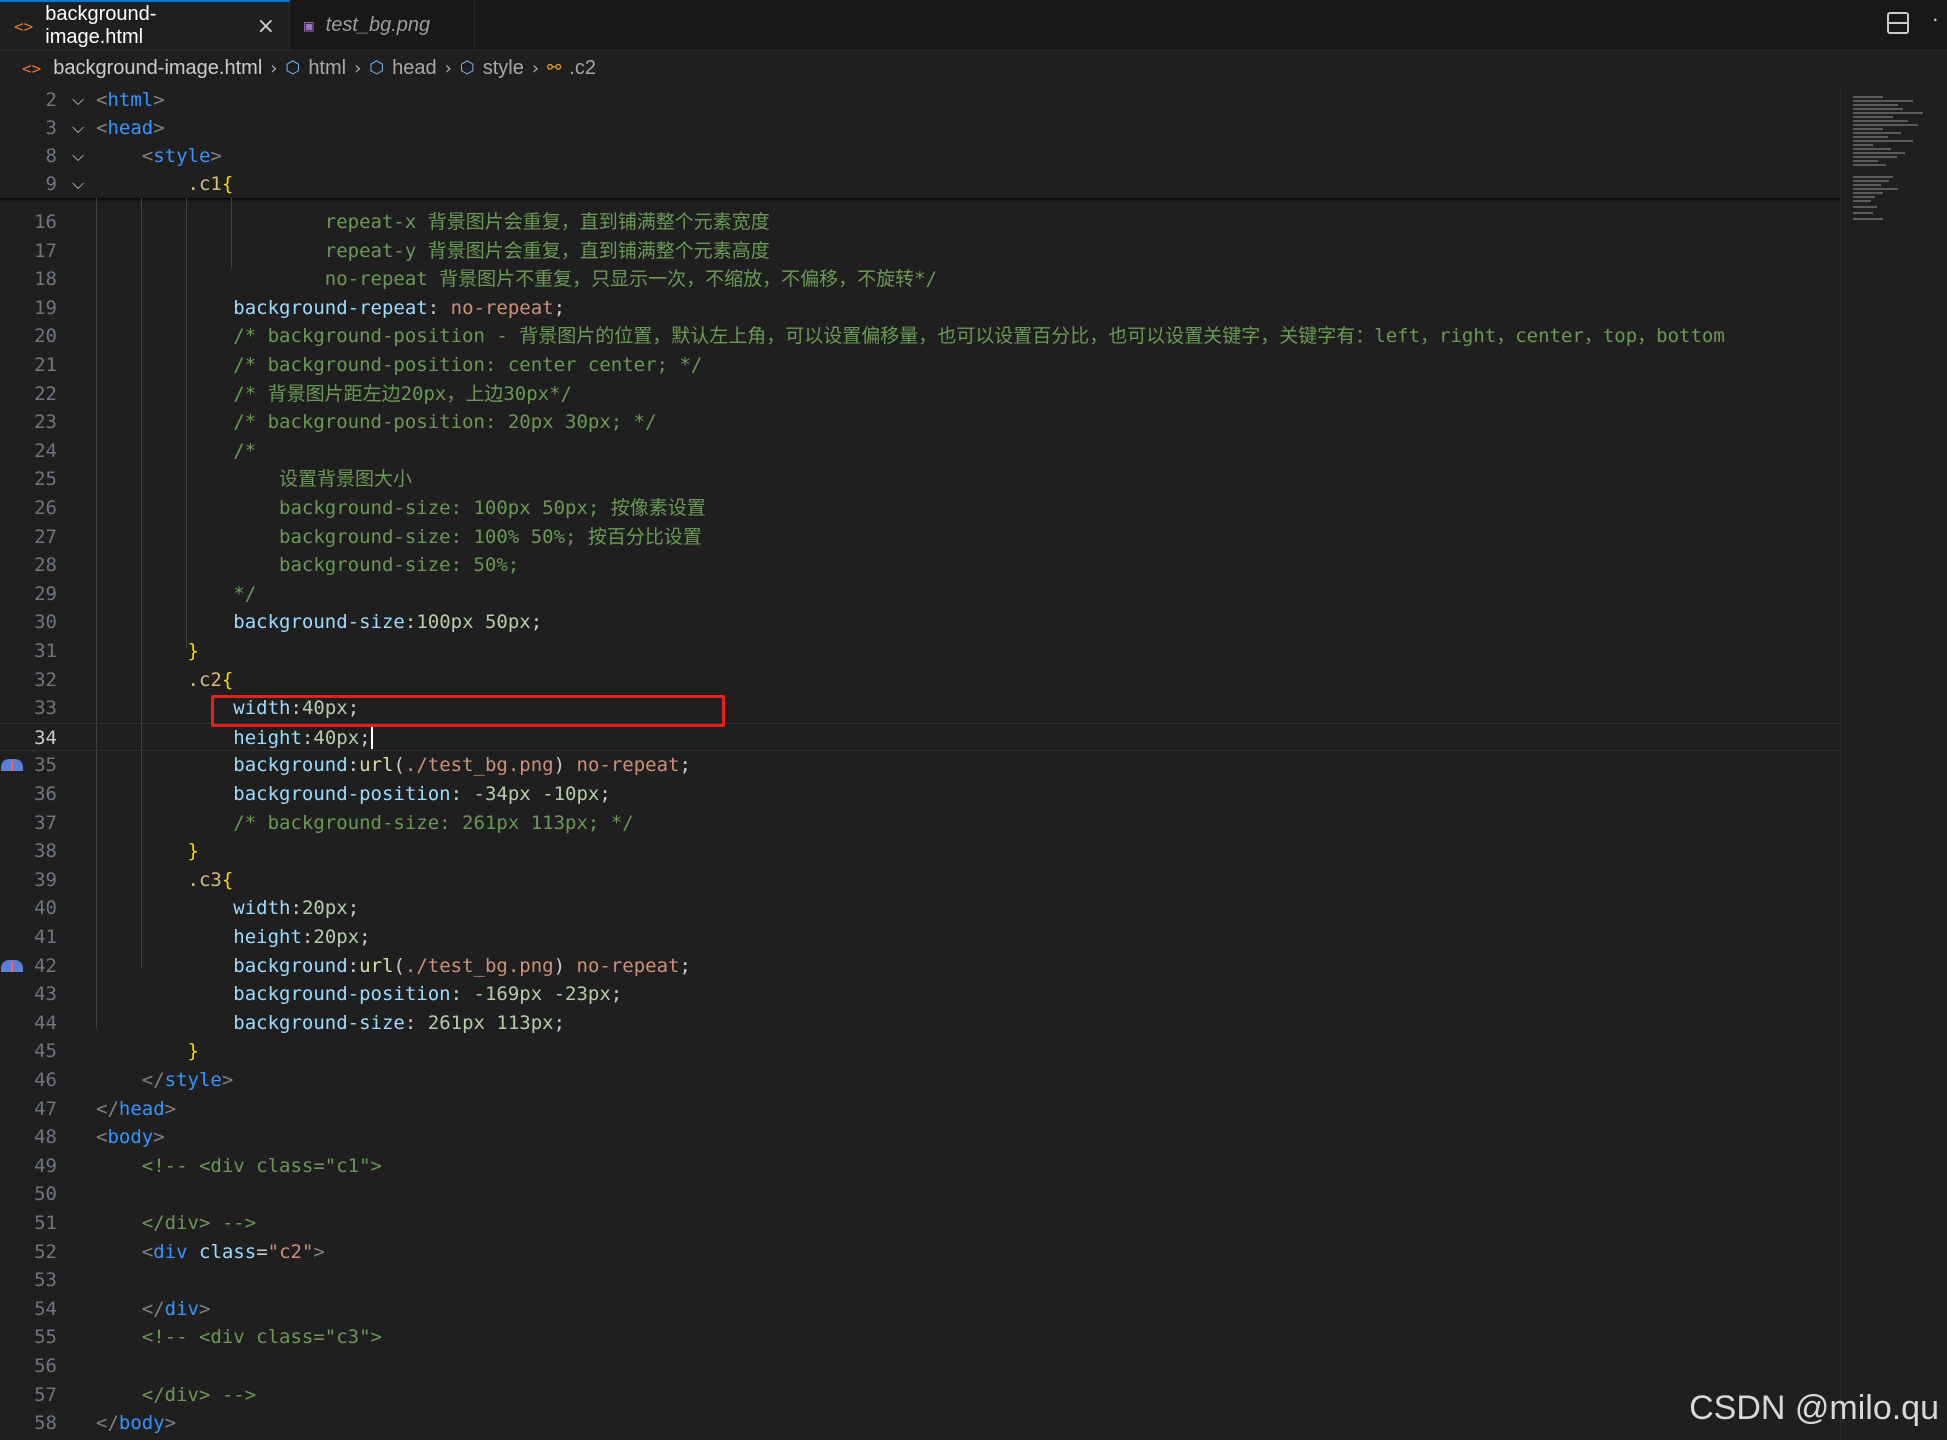 The height and width of the screenshot is (1440, 1947). Describe the element at coordinates (402, 393) in the screenshot. I see `code-token: /* 背景图片距左边20px，上边30px*/` at that location.